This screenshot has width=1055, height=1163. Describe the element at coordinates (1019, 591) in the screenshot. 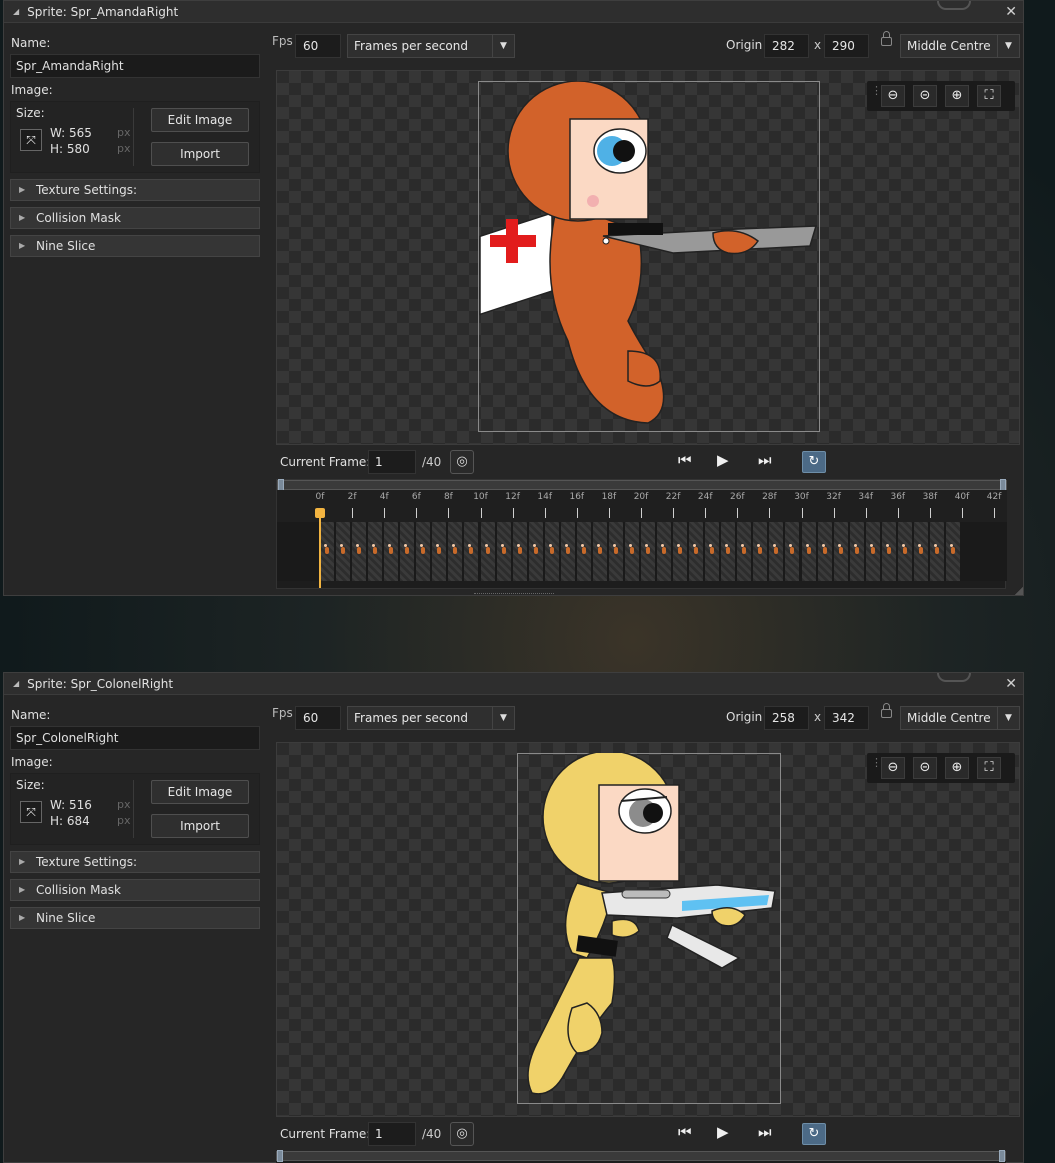

I see `corner-resize-handle` at that location.